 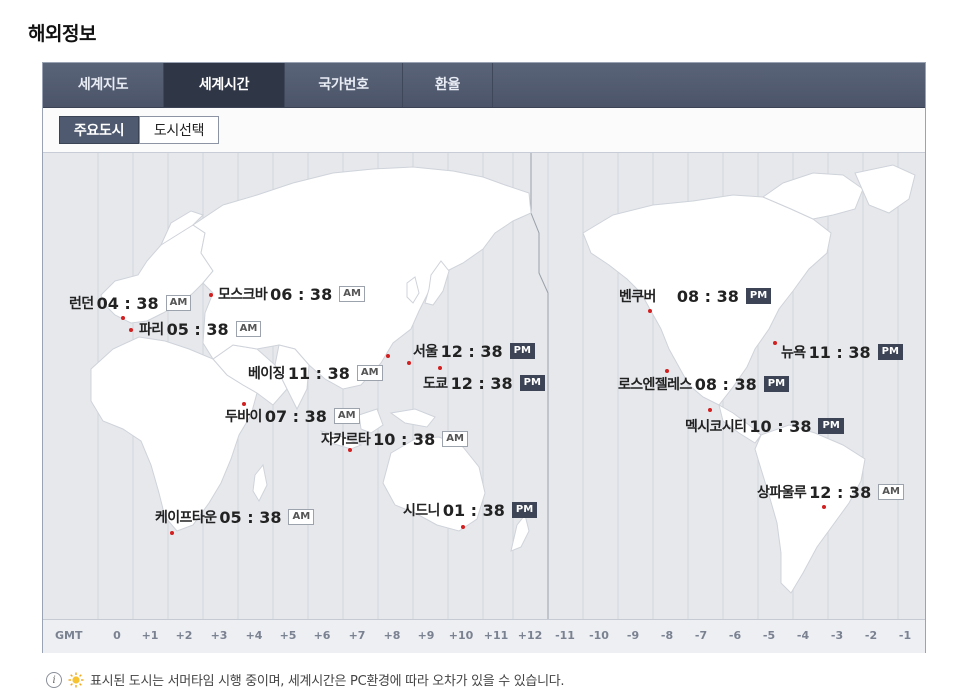 What do you see at coordinates (62, 34) in the screenshot?
I see `page-title: 해외정보` at bounding box center [62, 34].